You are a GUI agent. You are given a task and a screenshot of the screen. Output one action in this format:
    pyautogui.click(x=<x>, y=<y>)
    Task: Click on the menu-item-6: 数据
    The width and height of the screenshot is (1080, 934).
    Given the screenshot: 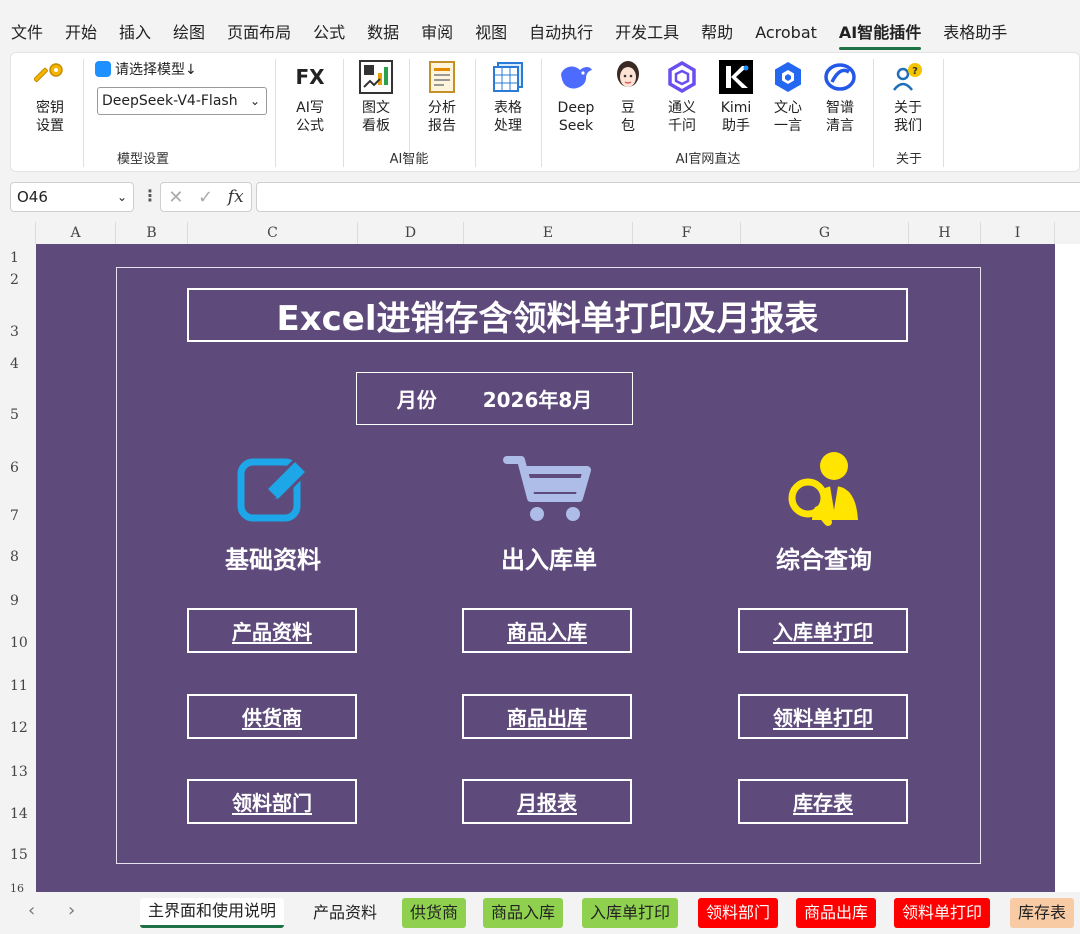 What is the action you would take?
    pyautogui.click(x=383, y=33)
    